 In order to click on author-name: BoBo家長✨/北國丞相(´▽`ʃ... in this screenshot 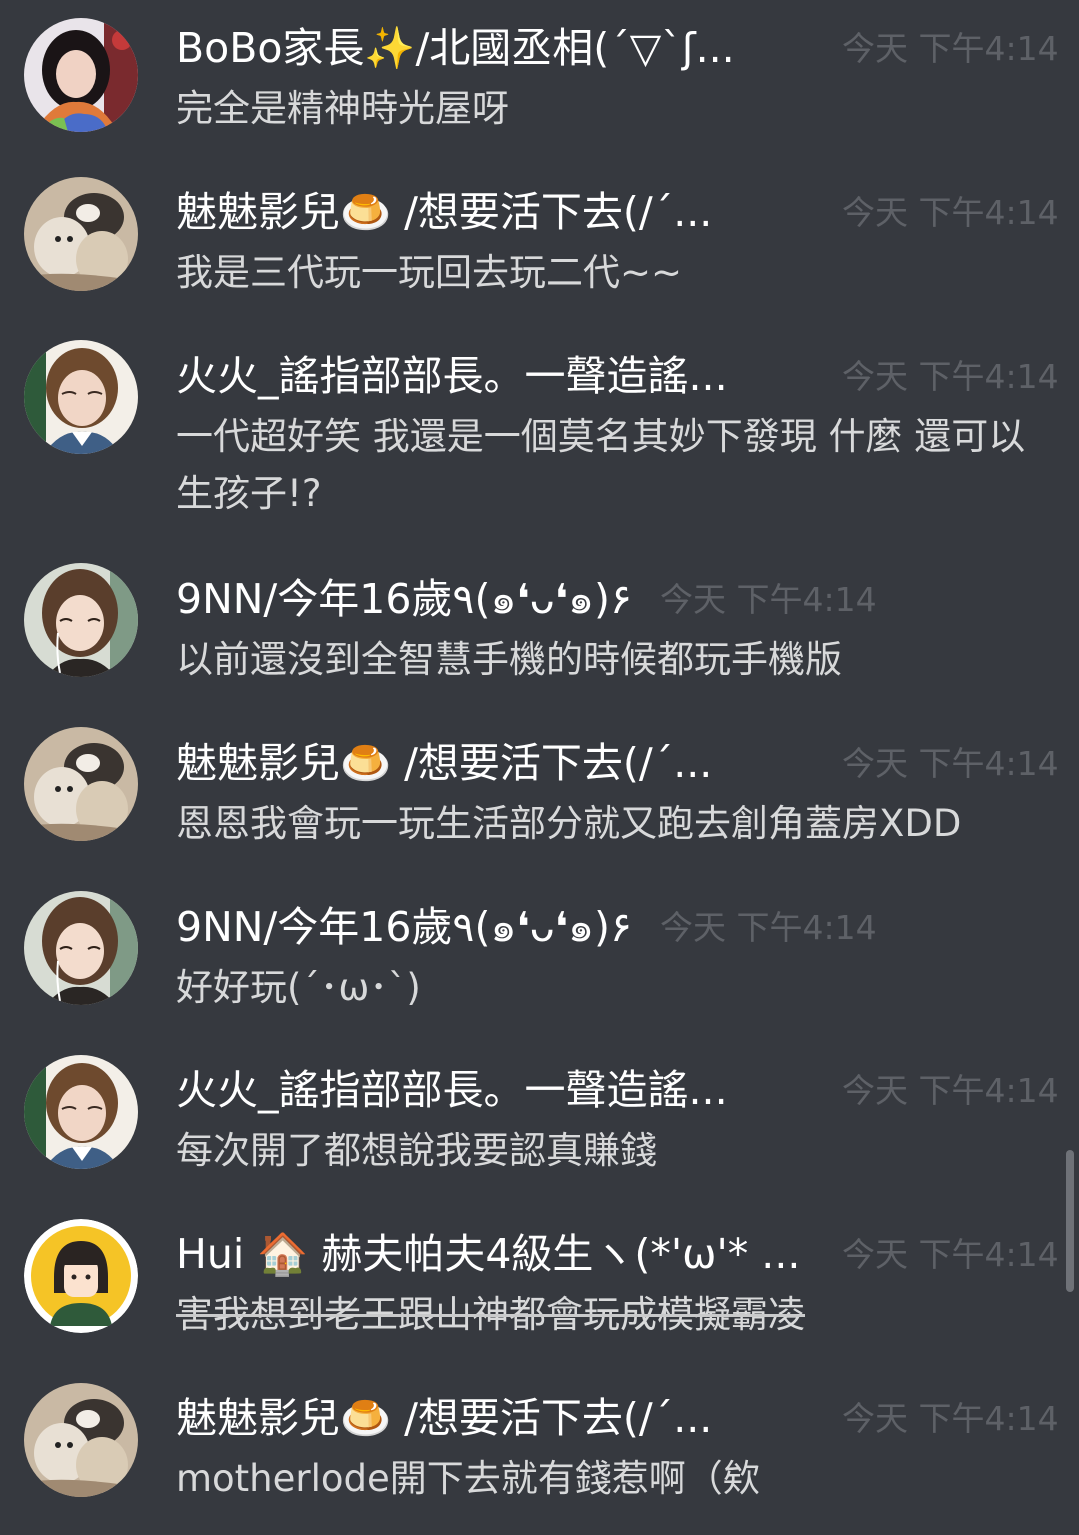, I will do `click(455, 48)`.